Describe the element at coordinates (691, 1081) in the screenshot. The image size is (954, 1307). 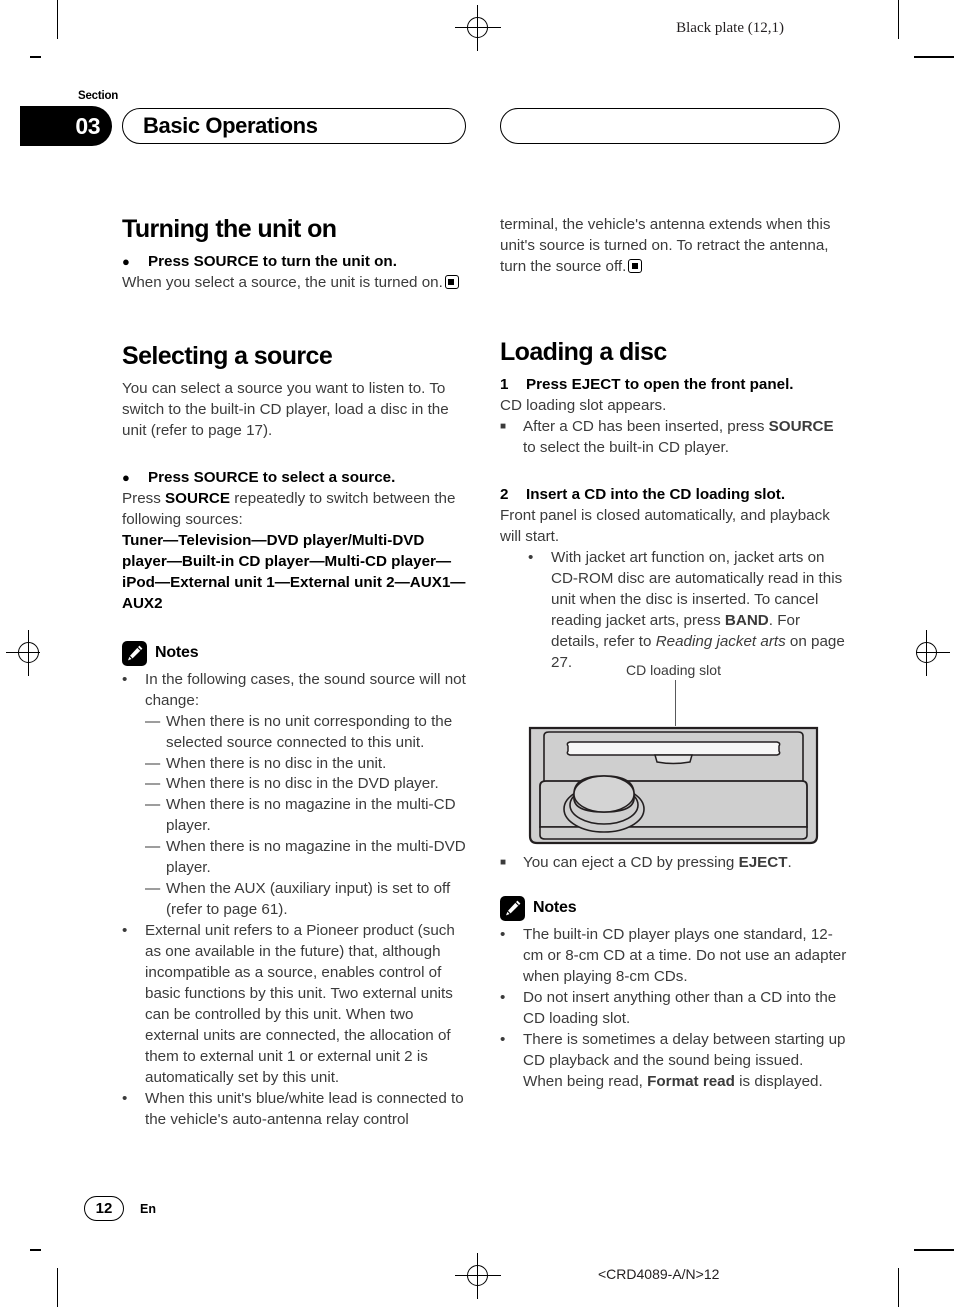
I see `keyword-format-read: Format read` at that location.